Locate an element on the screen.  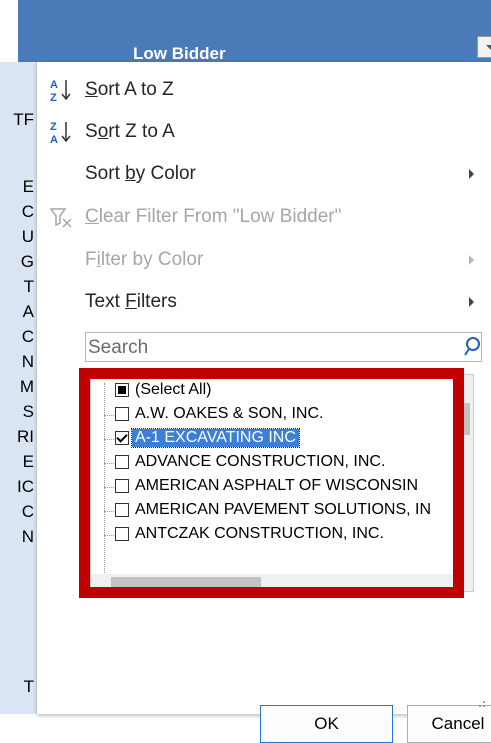
sheet-cell: A is located at coordinates (28, 311).